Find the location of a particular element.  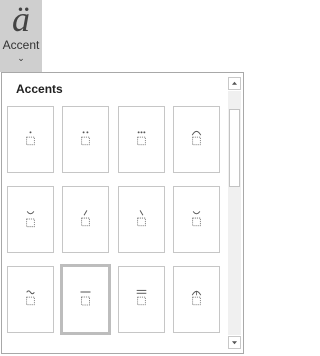

triple-dot-accent-icon is located at coordinates (141, 138).